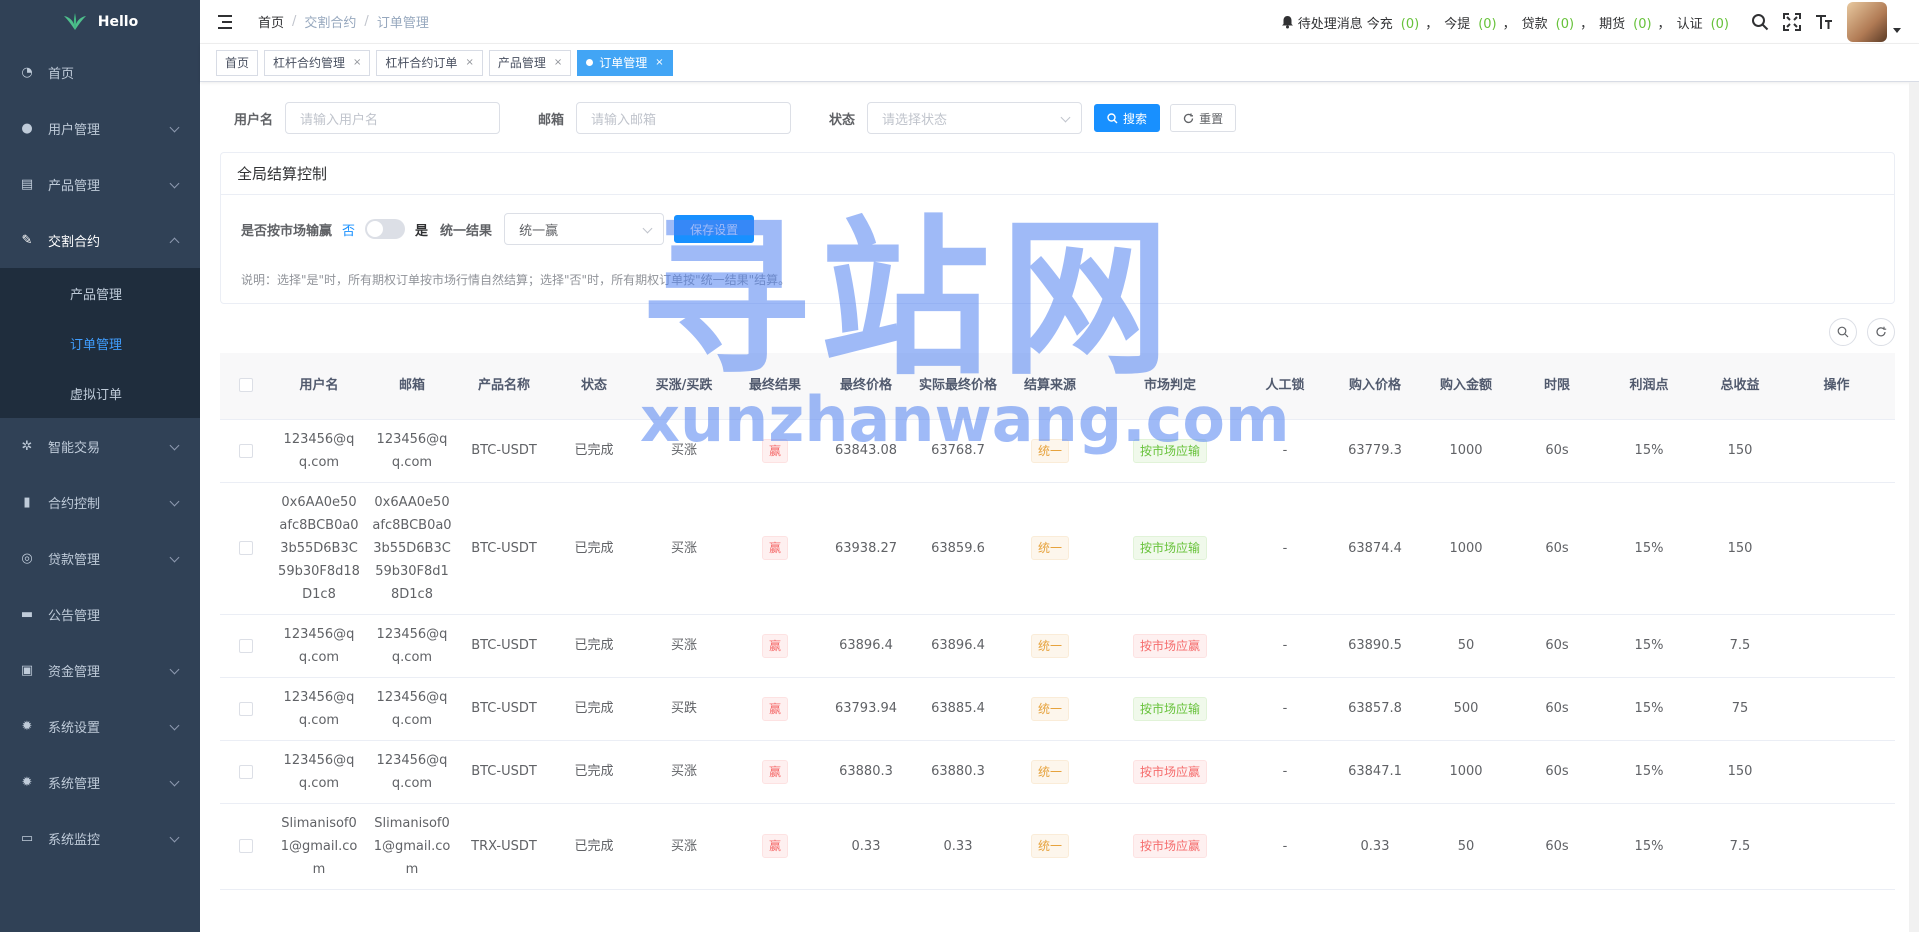 The width and height of the screenshot is (1919, 932). I want to click on breadcrumb-home: 首页, so click(271, 21).